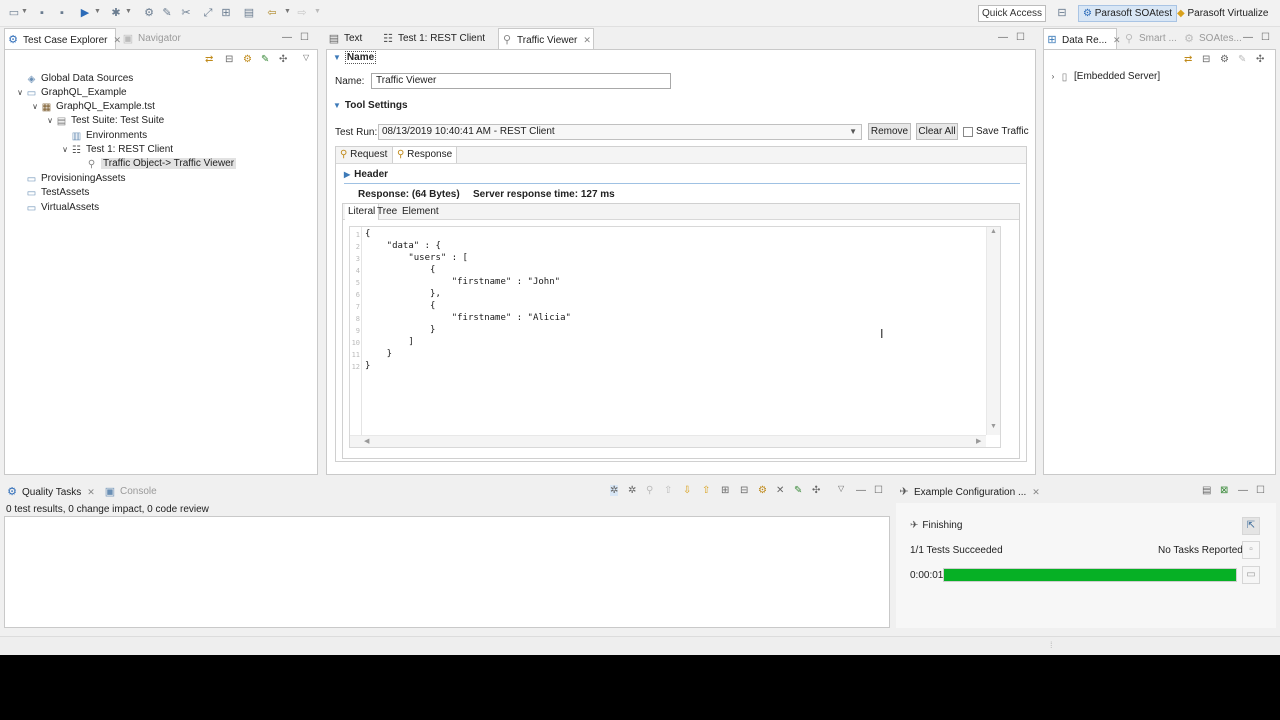 The image size is (1280, 720). I want to click on tree-item: ▥ Environments, so click(103, 136).